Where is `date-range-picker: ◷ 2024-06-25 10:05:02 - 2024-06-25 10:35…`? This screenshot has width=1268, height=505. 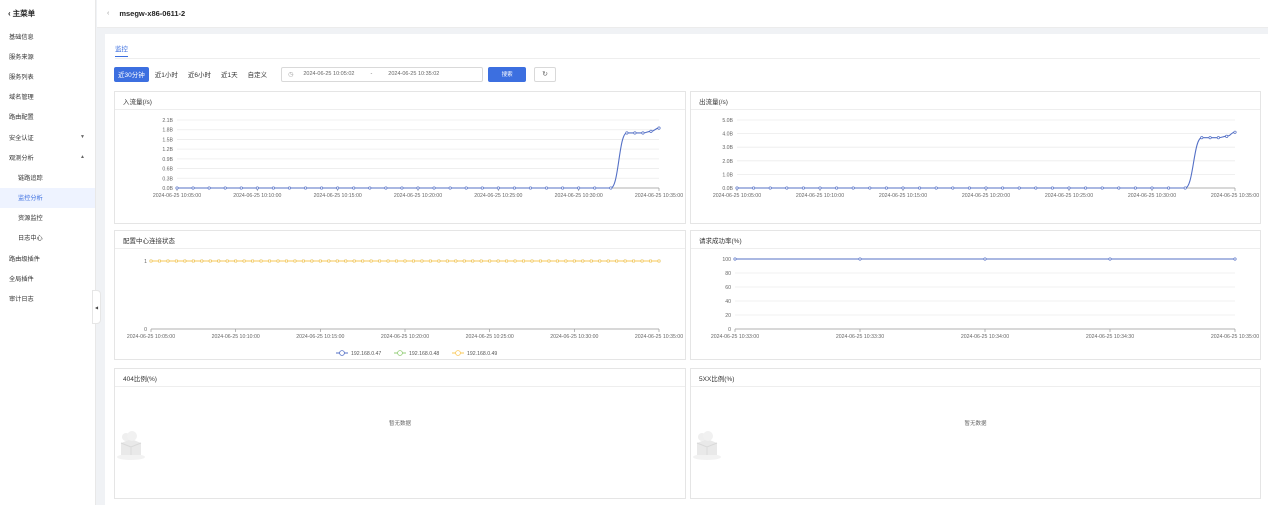 date-range-picker: ◷ 2024-06-25 10:05:02 - 2024-06-25 10:35… is located at coordinates (382, 74).